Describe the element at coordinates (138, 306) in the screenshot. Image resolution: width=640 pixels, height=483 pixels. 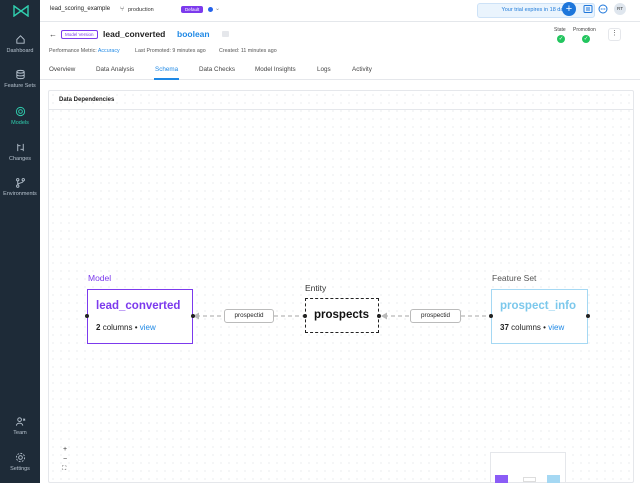
I see `model-node-title: lead_converted` at that location.